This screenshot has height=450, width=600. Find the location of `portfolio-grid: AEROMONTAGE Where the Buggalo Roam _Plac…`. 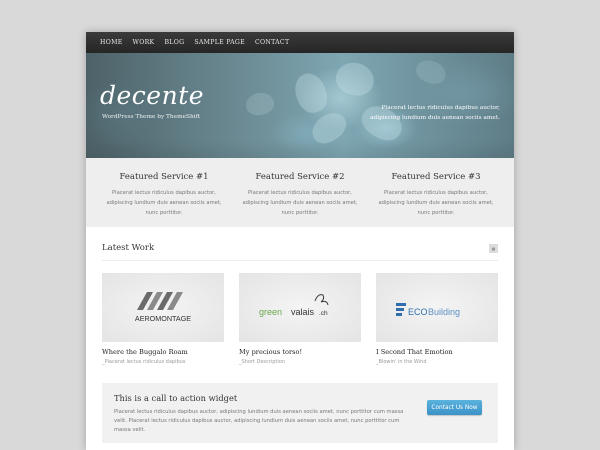

portfolio-grid: AEROMONTAGE Where the Buggalo Roam _Plac… is located at coordinates (300, 319).